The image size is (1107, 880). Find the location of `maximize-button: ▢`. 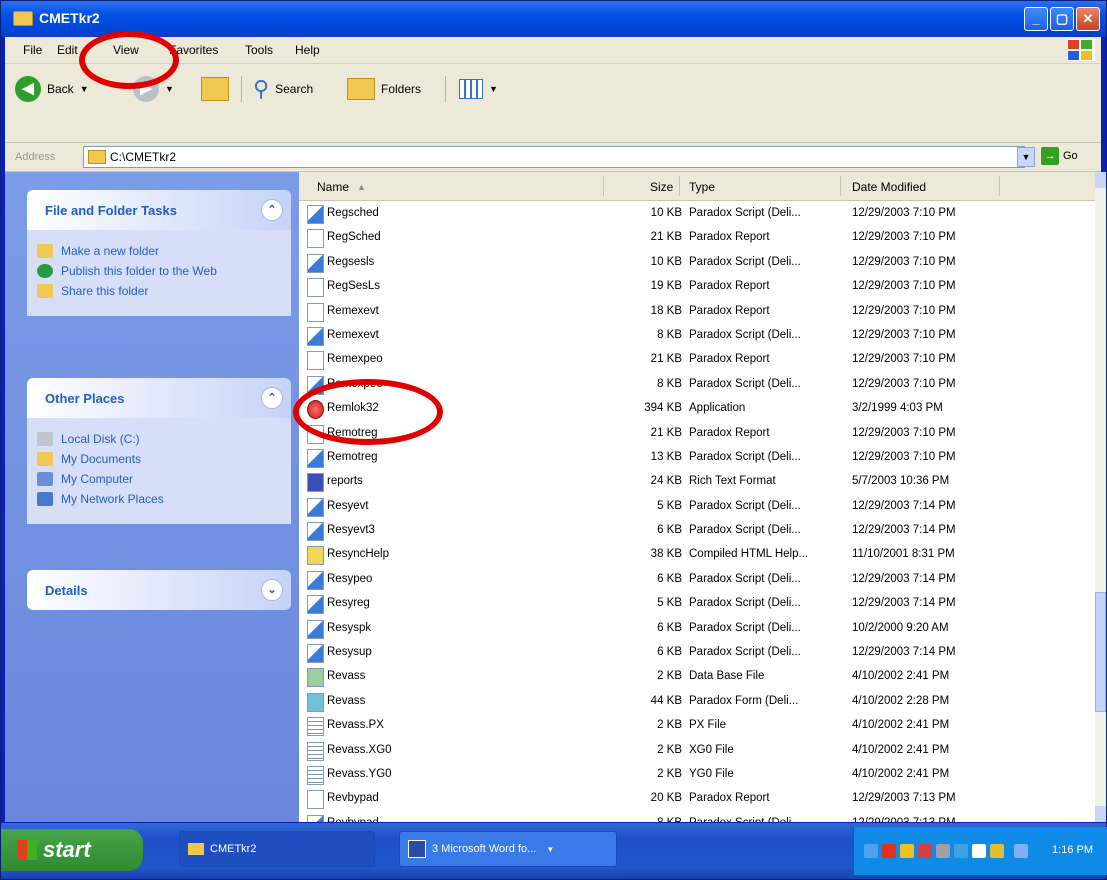

maximize-button: ▢ is located at coordinates (1062, 19).